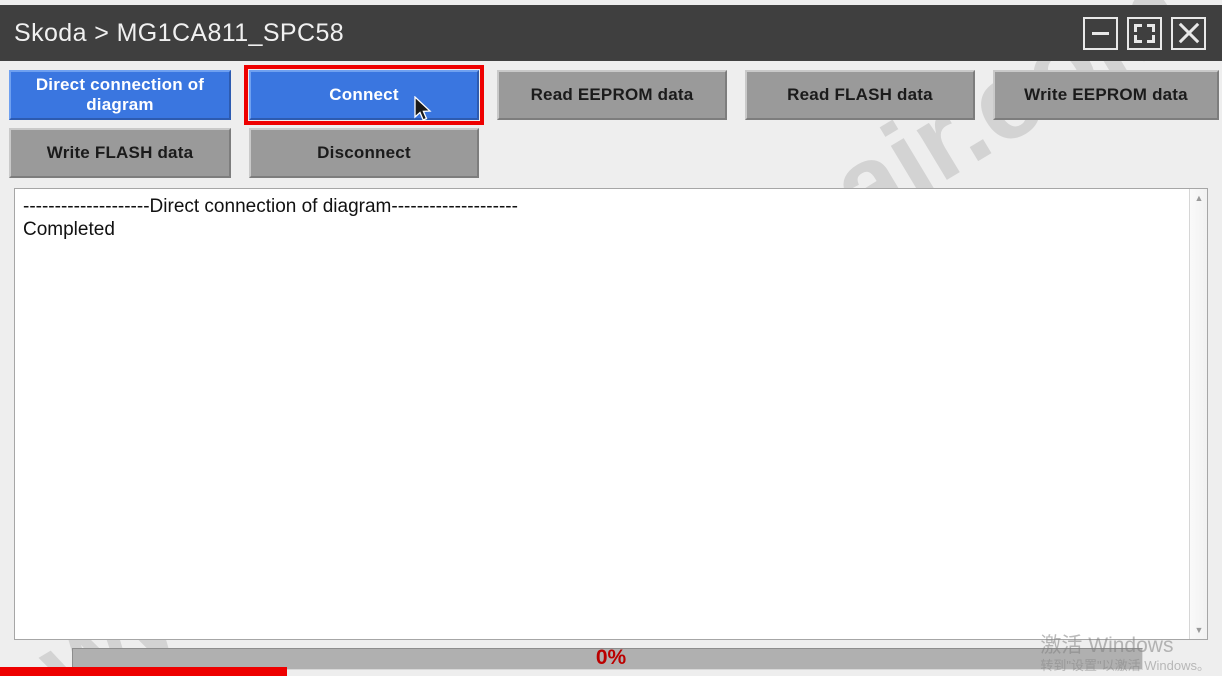  Describe the element at coordinates (1198, 414) in the screenshot. I see `log-scrollbar: ▲ ▼` at that location.